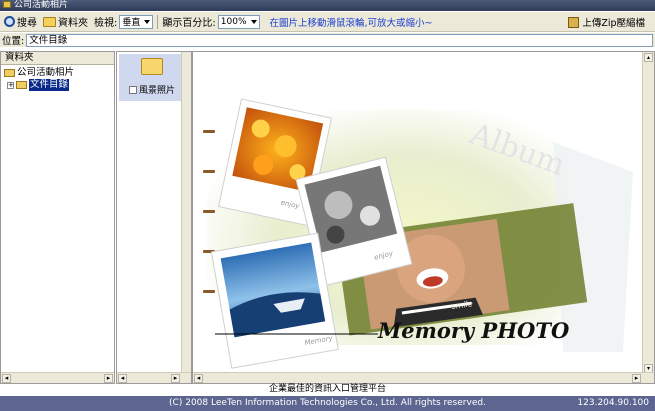 This screenshot has height=411, width=655. I want to click on tree-root-label: 公司活動相片, so click(46, 72).